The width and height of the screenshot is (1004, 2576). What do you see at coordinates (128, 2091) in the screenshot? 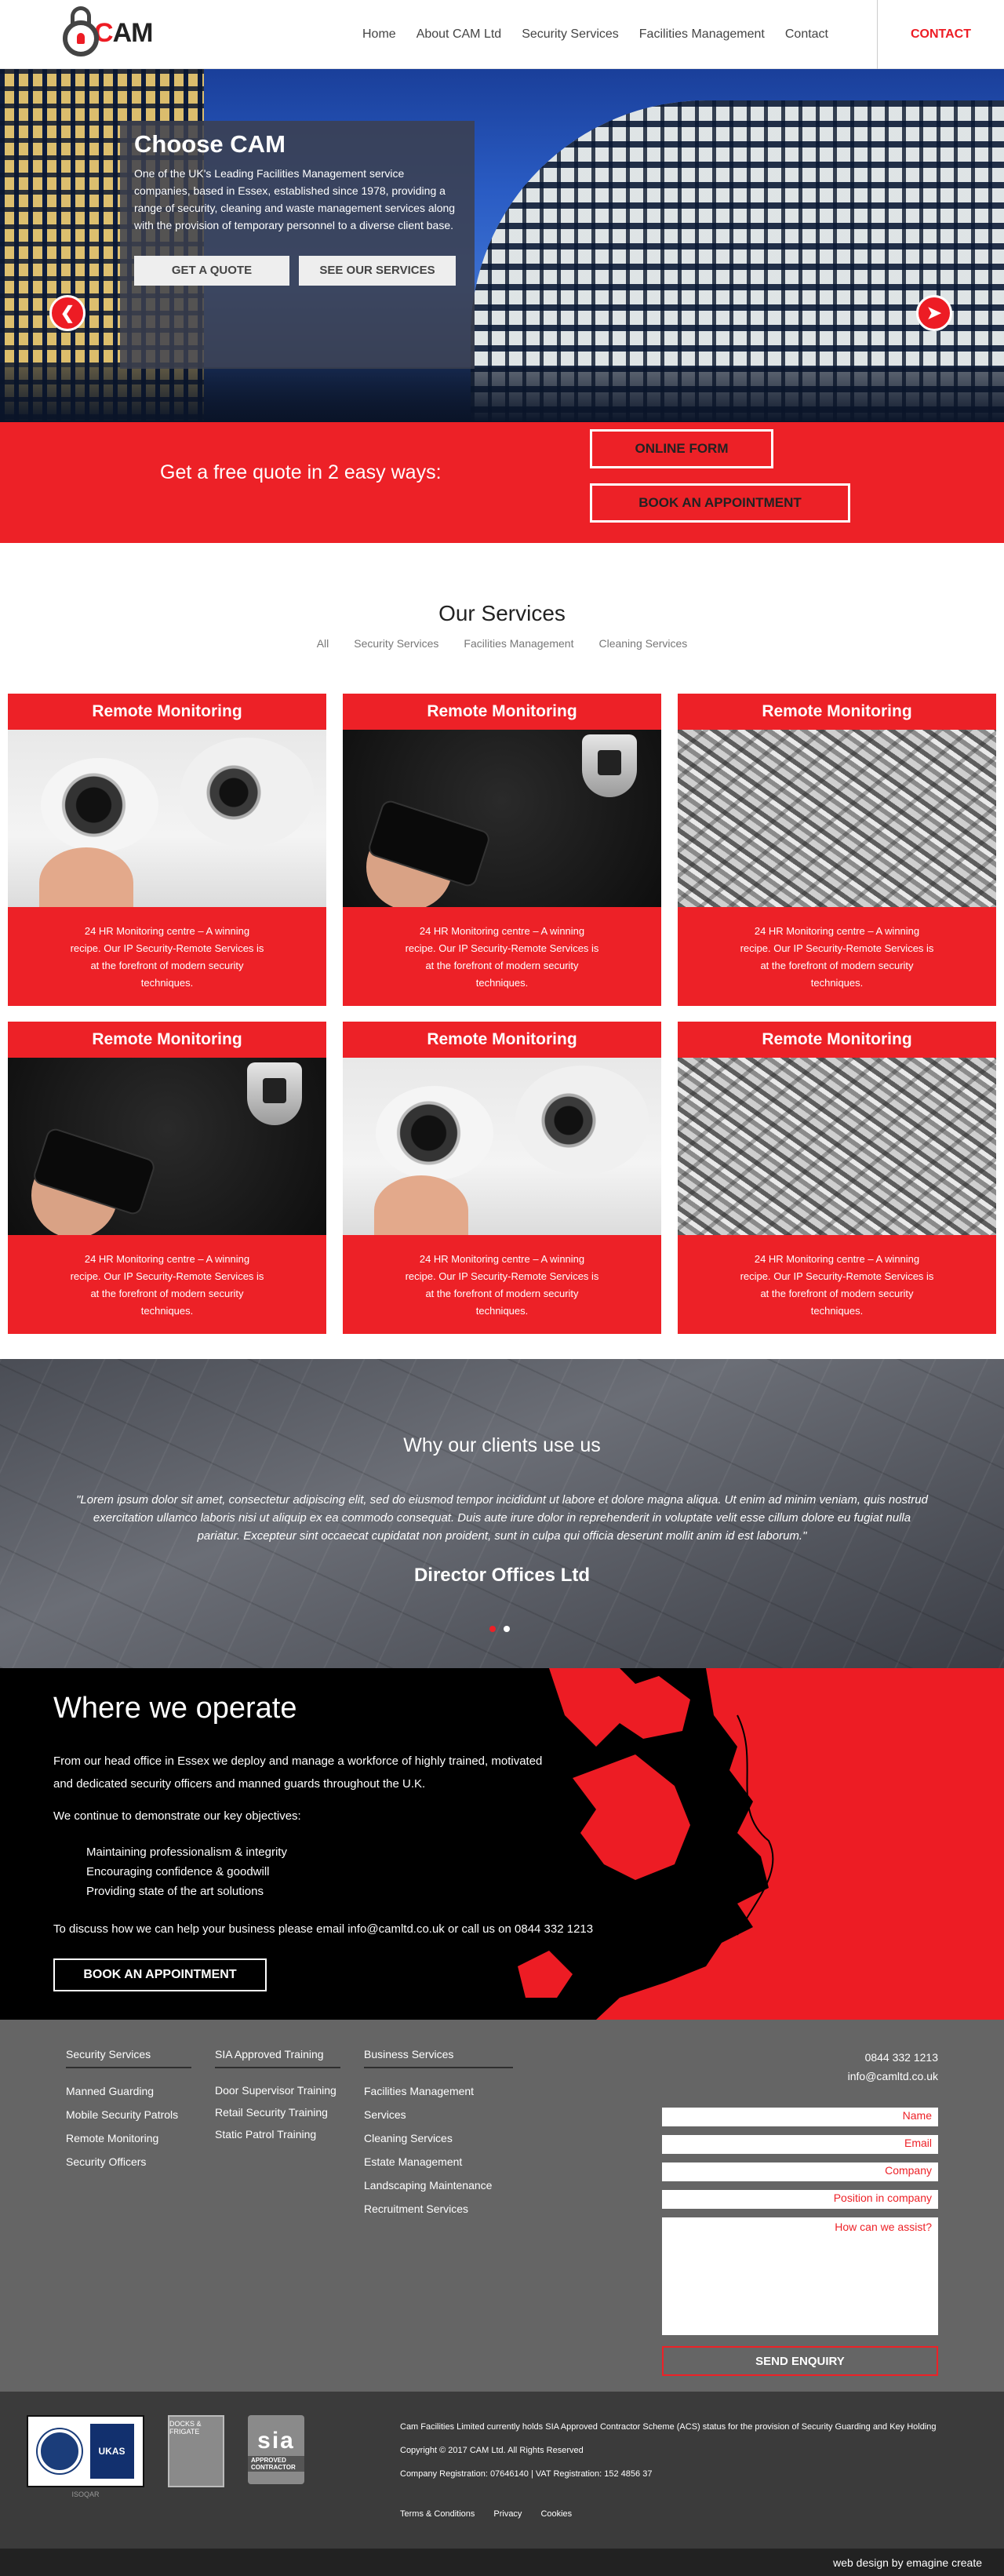
I see `footer-link: Manned Guarding` at bounding box center [128, 2091].